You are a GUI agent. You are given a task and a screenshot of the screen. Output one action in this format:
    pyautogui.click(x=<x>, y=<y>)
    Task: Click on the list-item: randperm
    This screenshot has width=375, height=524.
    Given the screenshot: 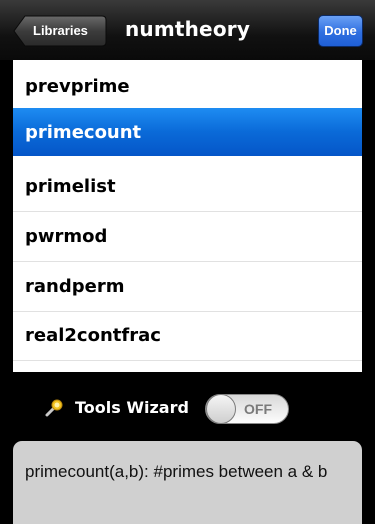 What is the action you would take?
    pyautogui.click(x=187, y=287)
    